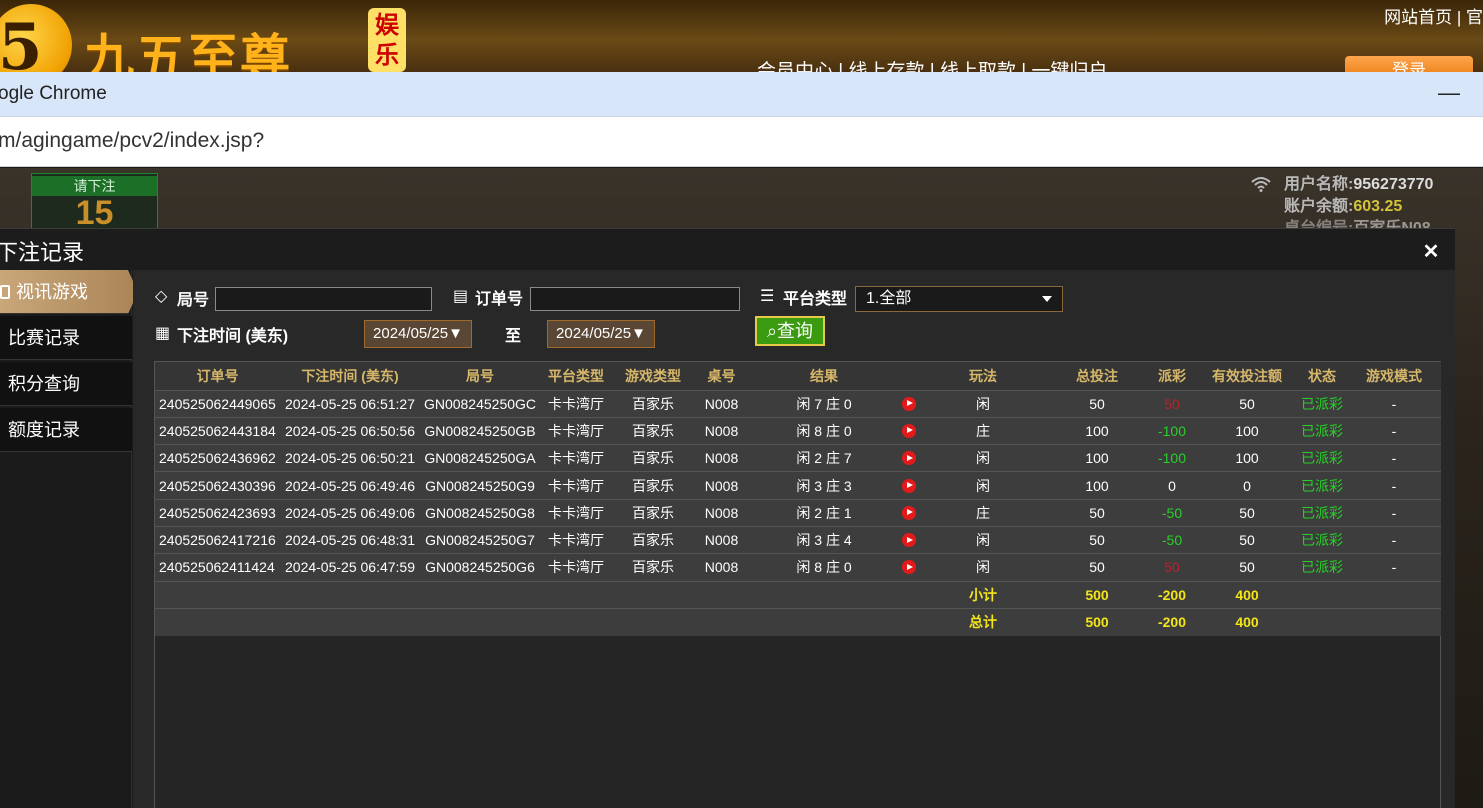 The height and width of the screenshot is (808, 1483). Describe the element at coordinates (350, 485) in the screenshot. I see `cell-time: 2024-05-25 06:49:46` at that location.